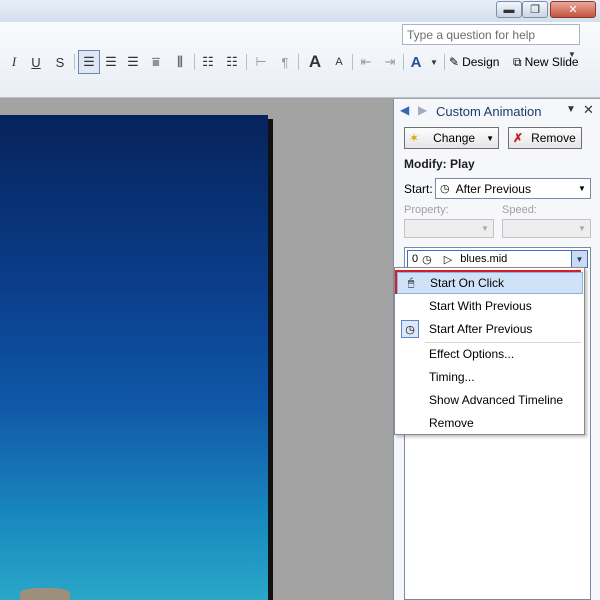 This screenshot has height=600, width=600. Describe the element at coordinates (493, 188) in the screenshot. I see `start-value: After Previous` at that location.